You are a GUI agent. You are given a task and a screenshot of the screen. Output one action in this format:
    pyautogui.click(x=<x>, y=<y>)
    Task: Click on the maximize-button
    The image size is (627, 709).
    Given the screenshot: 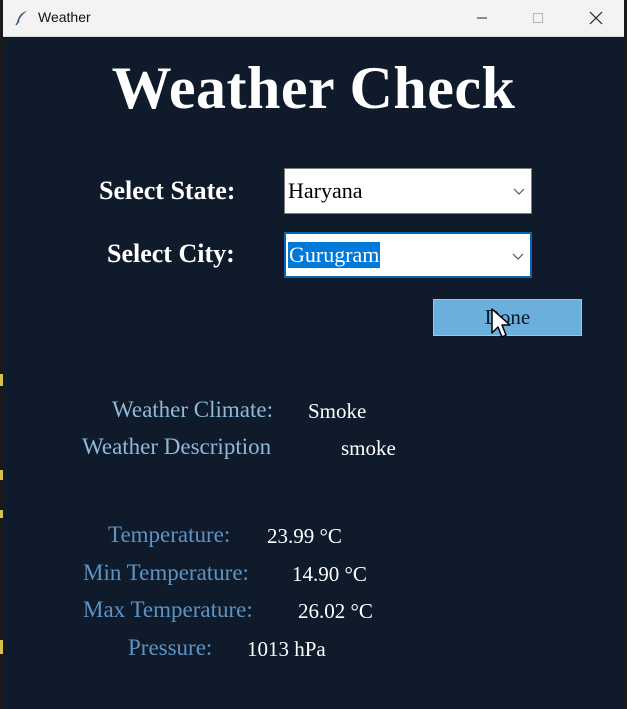 What is the action you would take?
    pyautogui.click(x=538, y=18)
    